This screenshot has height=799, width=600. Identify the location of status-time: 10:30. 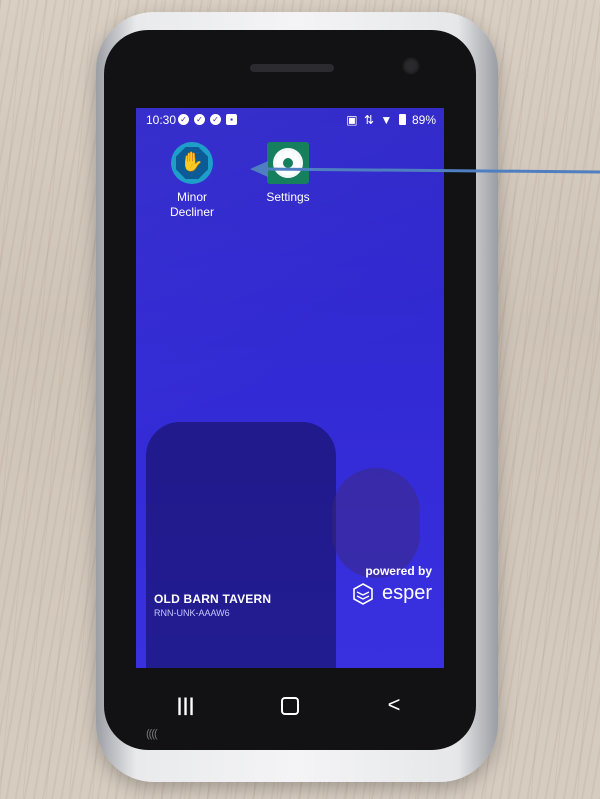
(161, 120).